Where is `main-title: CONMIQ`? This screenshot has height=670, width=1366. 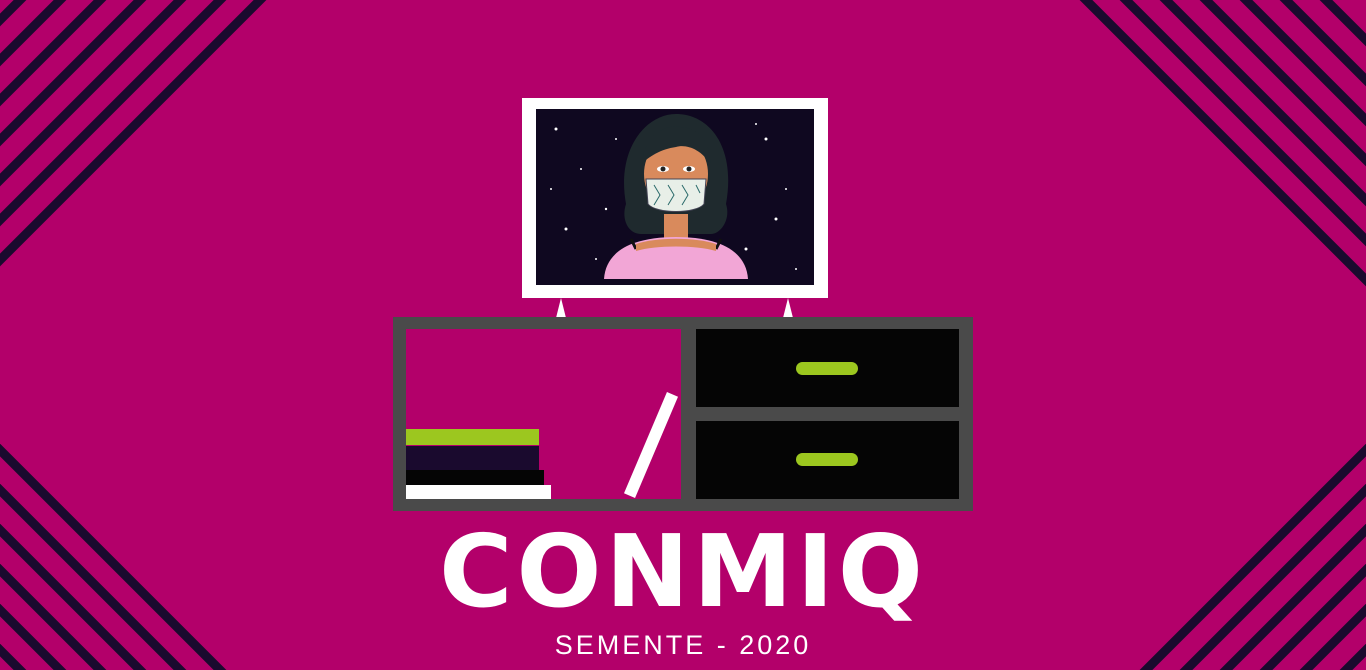
main-title: CONMIQ is located at coordinates (683, 571).